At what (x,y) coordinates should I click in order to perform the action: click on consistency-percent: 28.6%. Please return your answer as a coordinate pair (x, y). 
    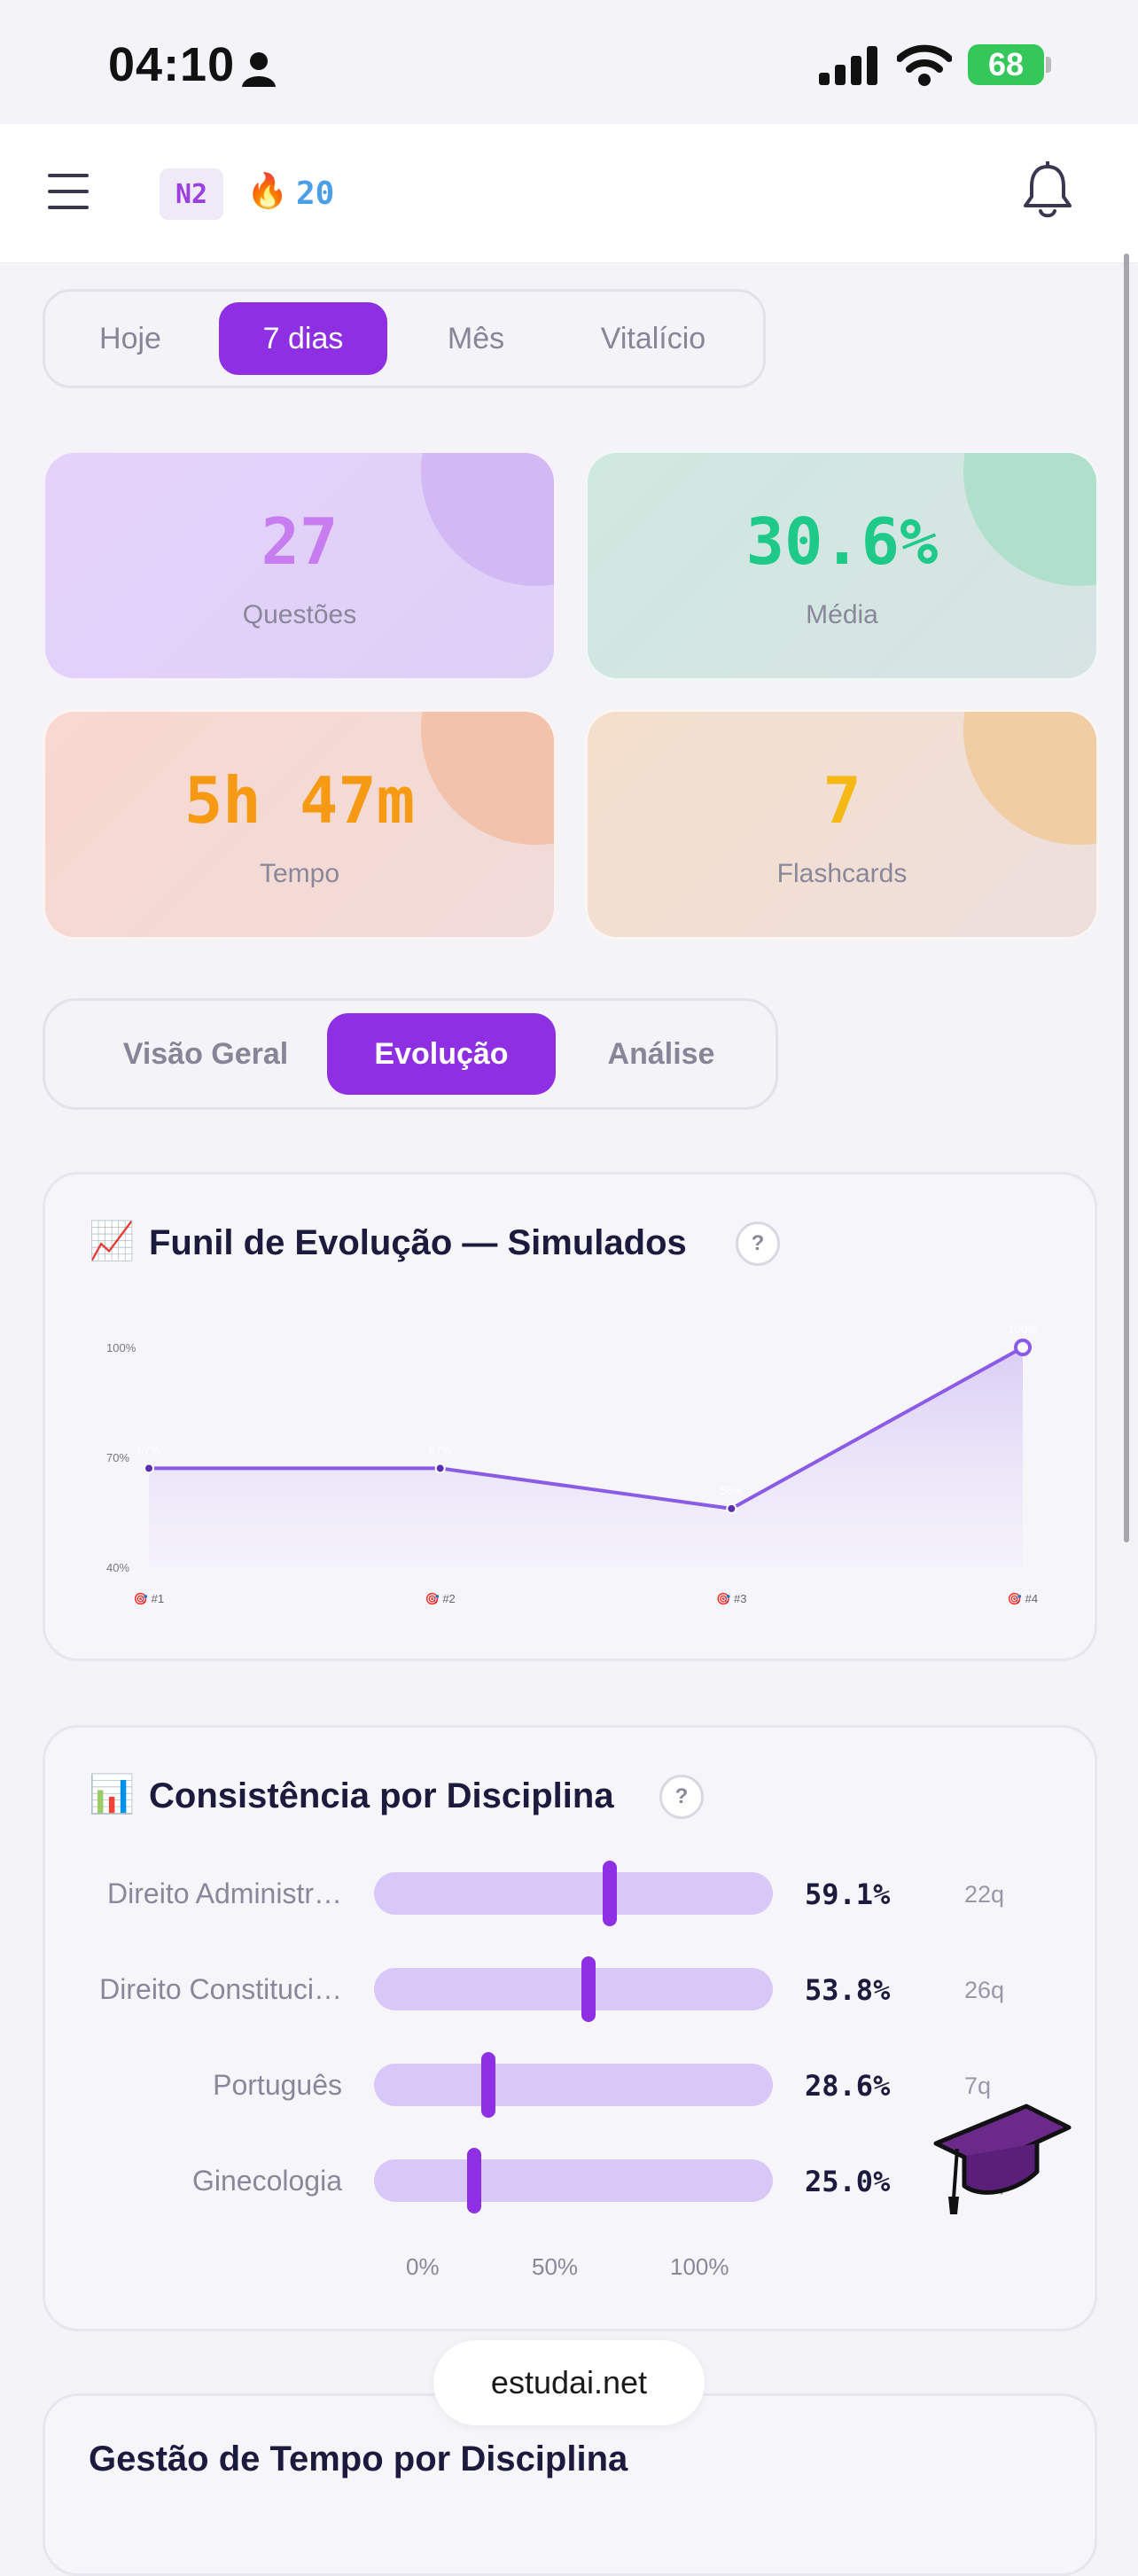
    Looking at the image, I should click on (848, 2086).